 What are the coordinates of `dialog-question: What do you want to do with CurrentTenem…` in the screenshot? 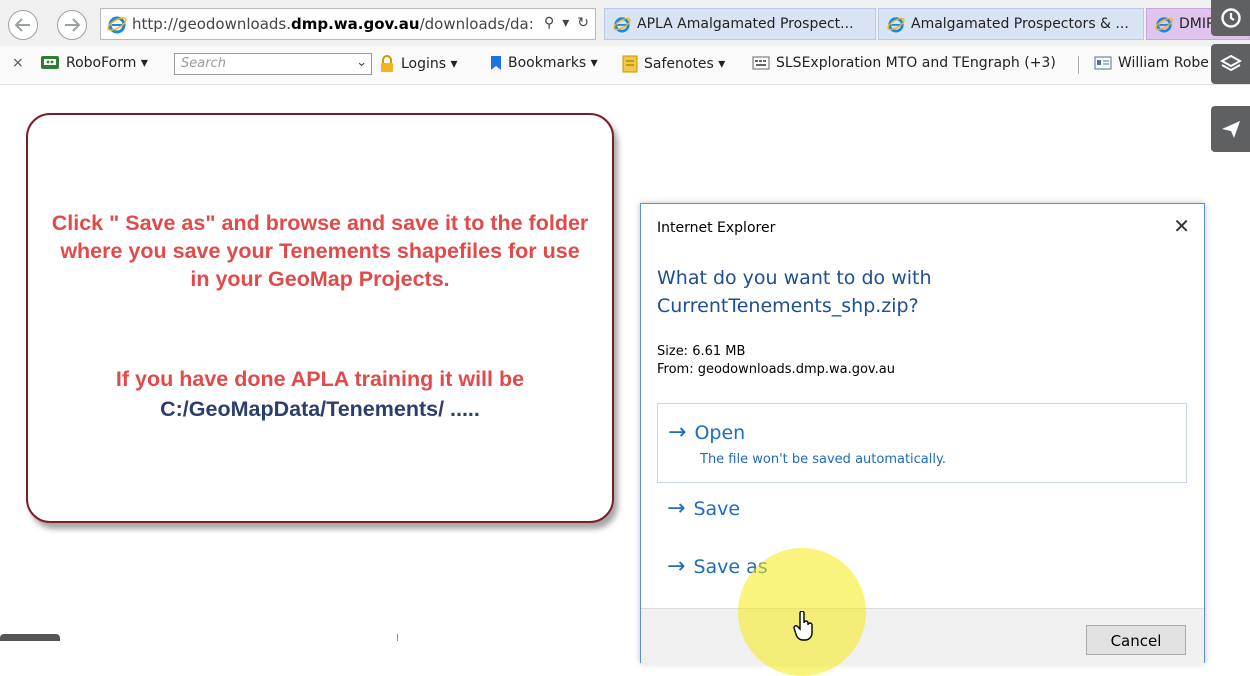 It's located at (794, 292).